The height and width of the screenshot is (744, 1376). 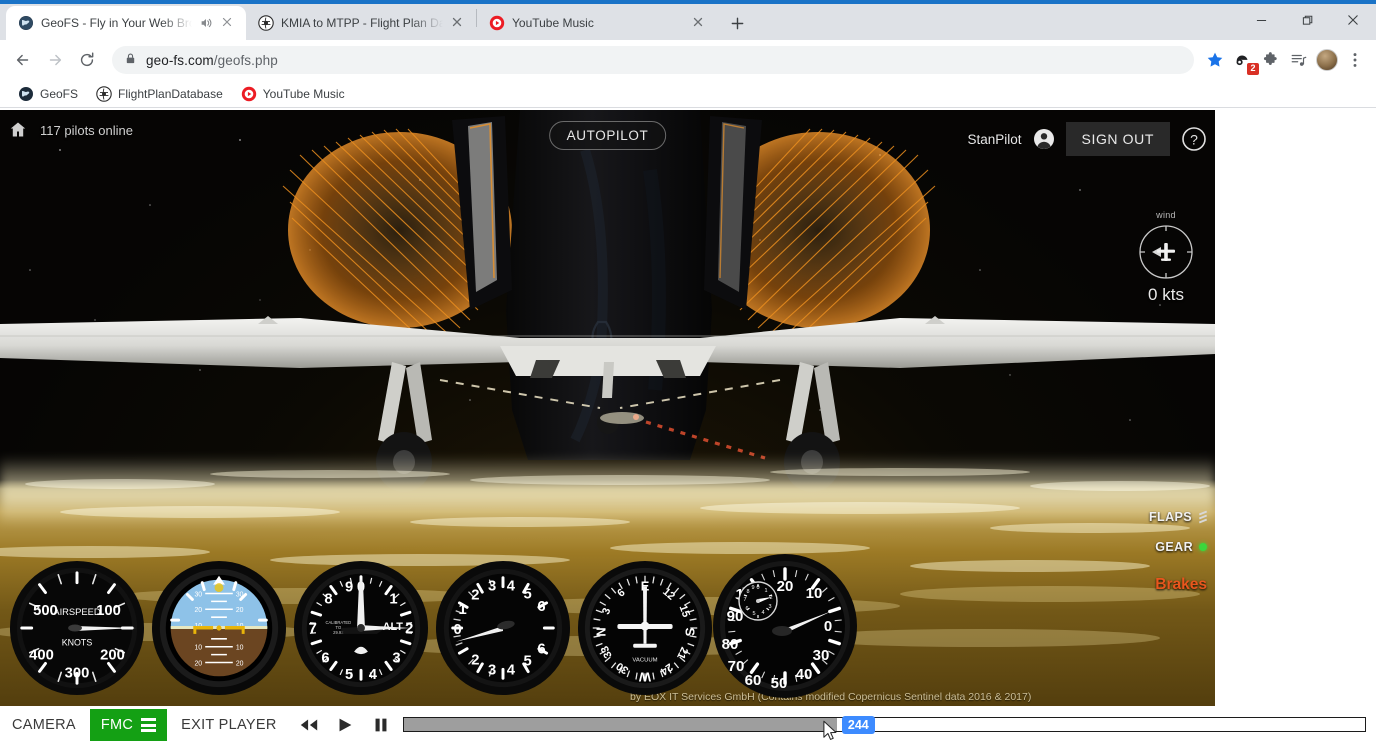 I want to click on wind-direction-dial, so click(x=1166, y=252).